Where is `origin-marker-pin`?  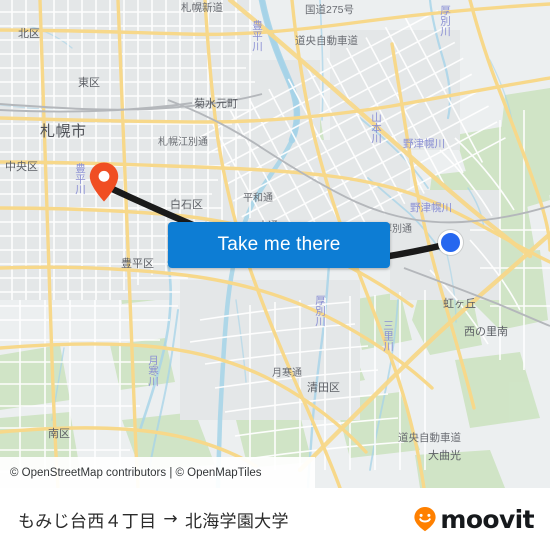
origin-marker-pin is located at coordinates (104, 182).